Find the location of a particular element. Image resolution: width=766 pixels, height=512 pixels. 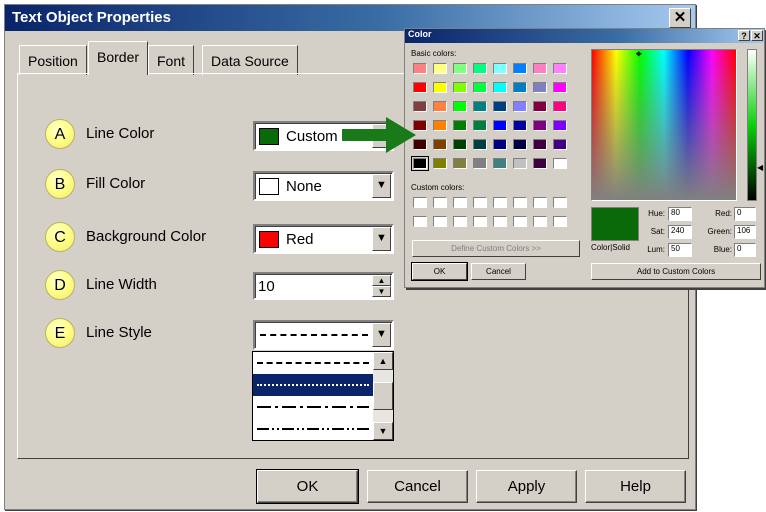

line-width-spinner: 10 ▲ ▼ is located at coordinates (323, 286).